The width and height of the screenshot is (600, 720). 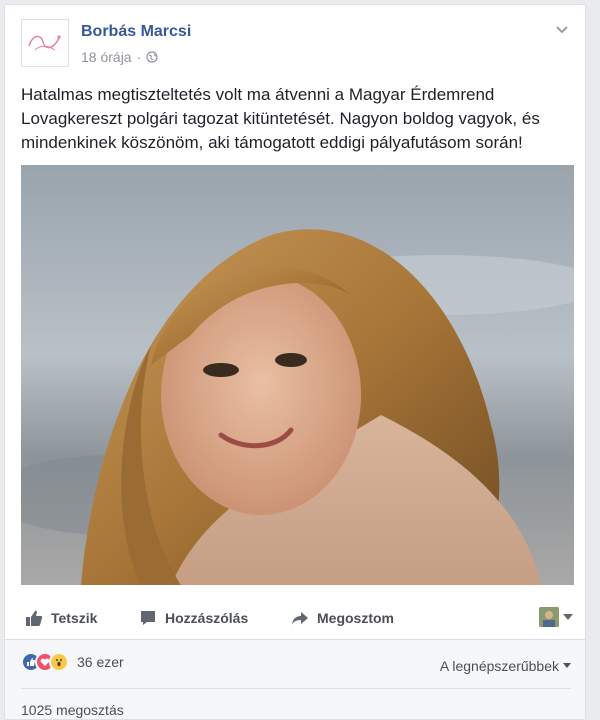 I want to click on share-arrow-icon, so click(x=300, y=618).